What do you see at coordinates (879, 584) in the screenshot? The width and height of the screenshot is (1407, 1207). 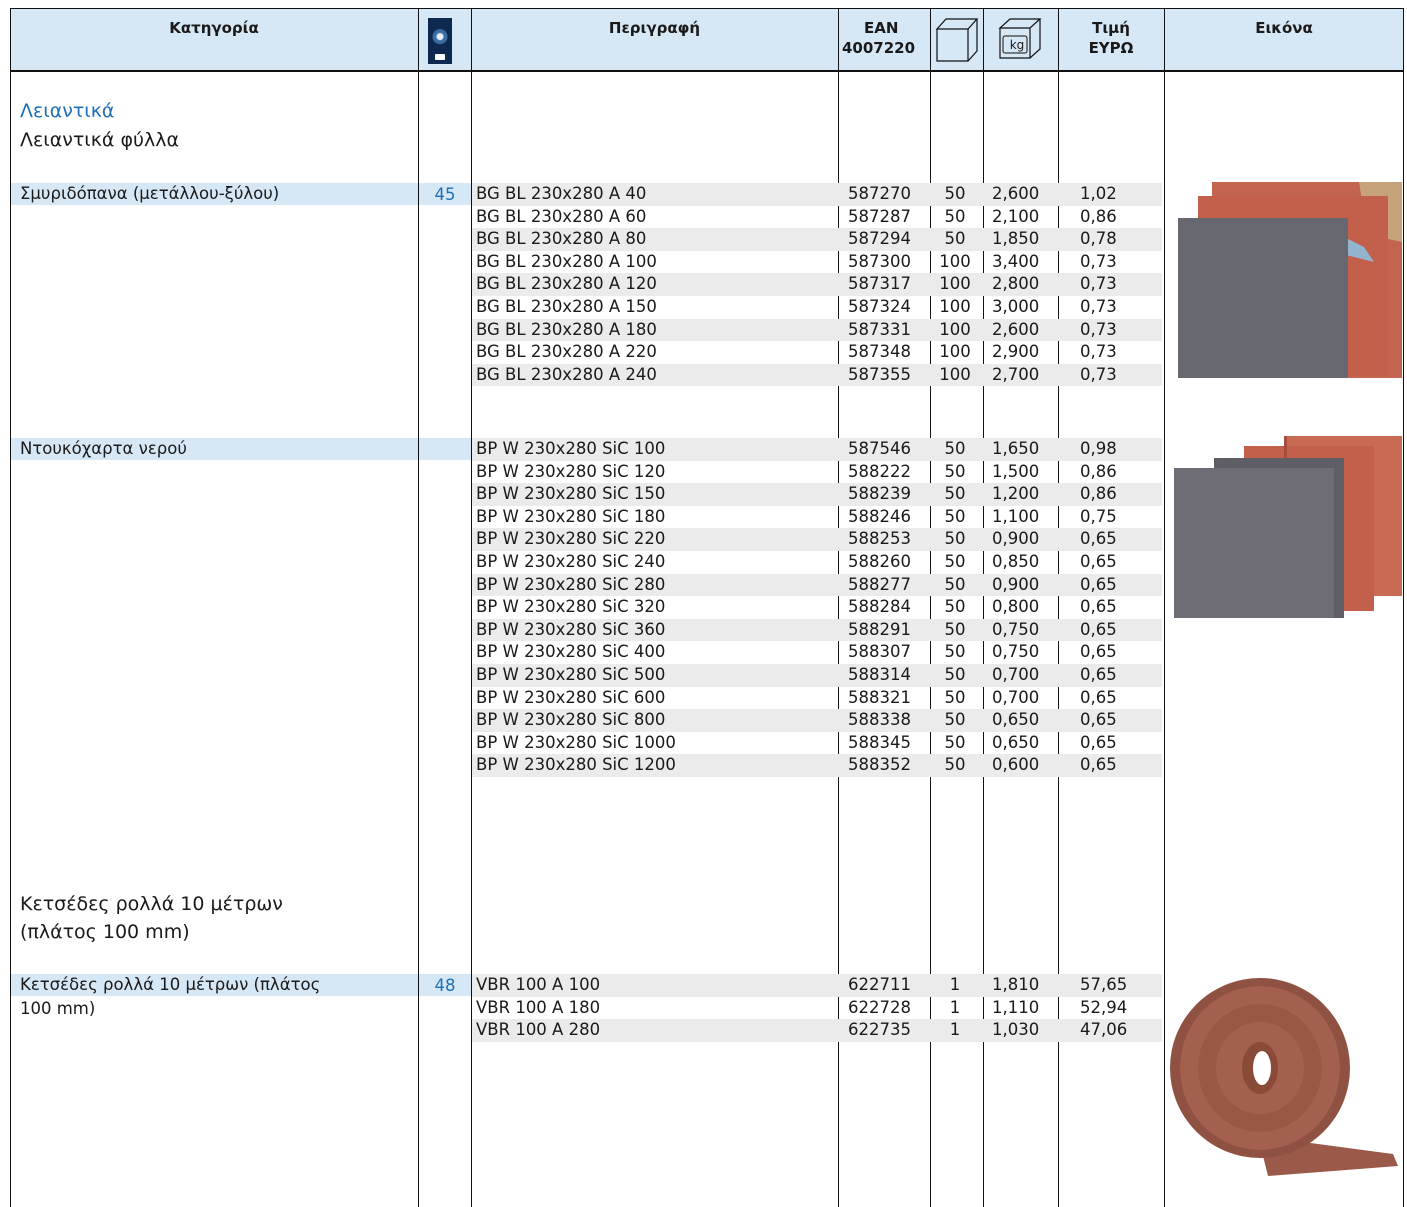 I see `ean-code: 588277` at bounding box center [879, 584].